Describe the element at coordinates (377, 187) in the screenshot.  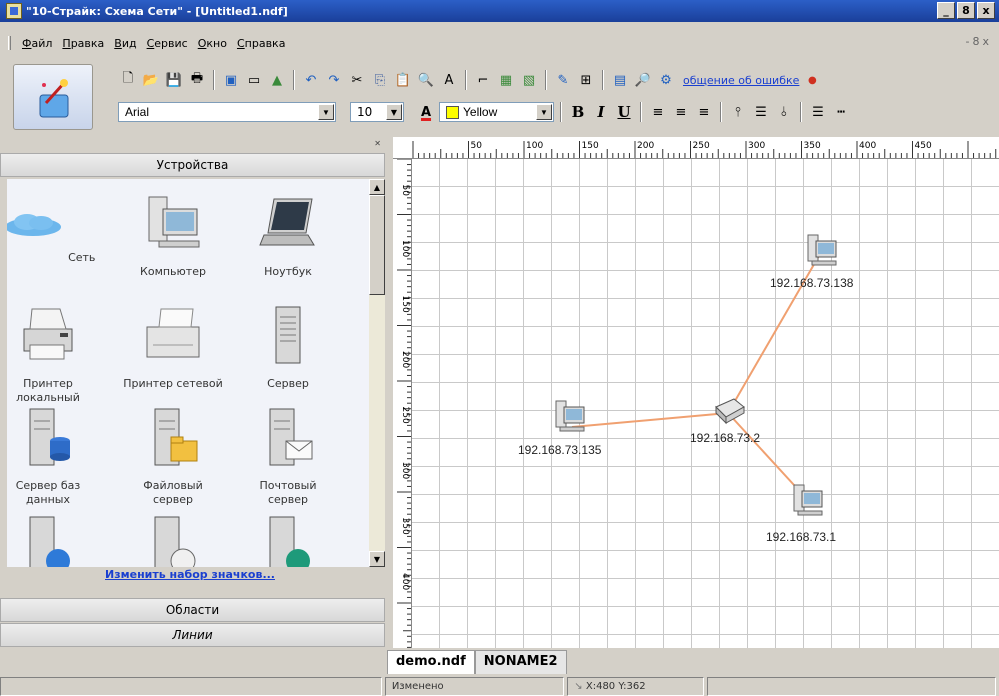
I see `scroll-up-icon: ▲` at that location.